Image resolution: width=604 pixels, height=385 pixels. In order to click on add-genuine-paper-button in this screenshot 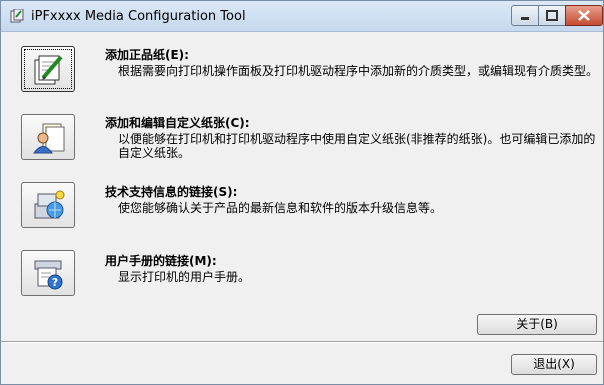, I will do `click(48, 69)`.